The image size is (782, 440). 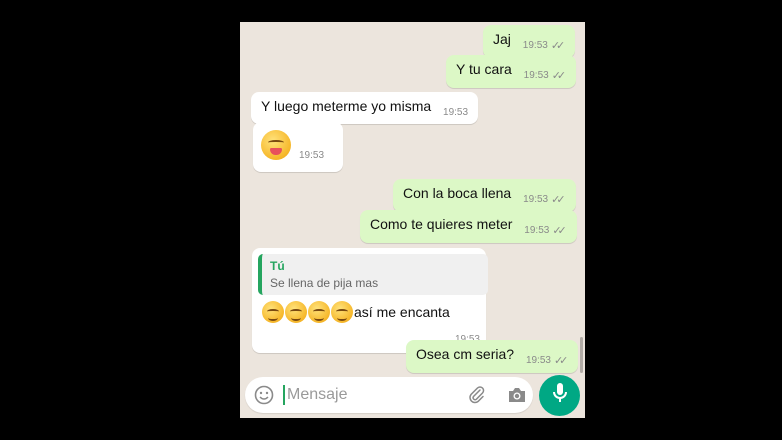 What do you see at coordinates (373, 274) in the screenshot?
I see `quoted-message: Tú Se llena de pija mas` at bounding box center [373, 274].